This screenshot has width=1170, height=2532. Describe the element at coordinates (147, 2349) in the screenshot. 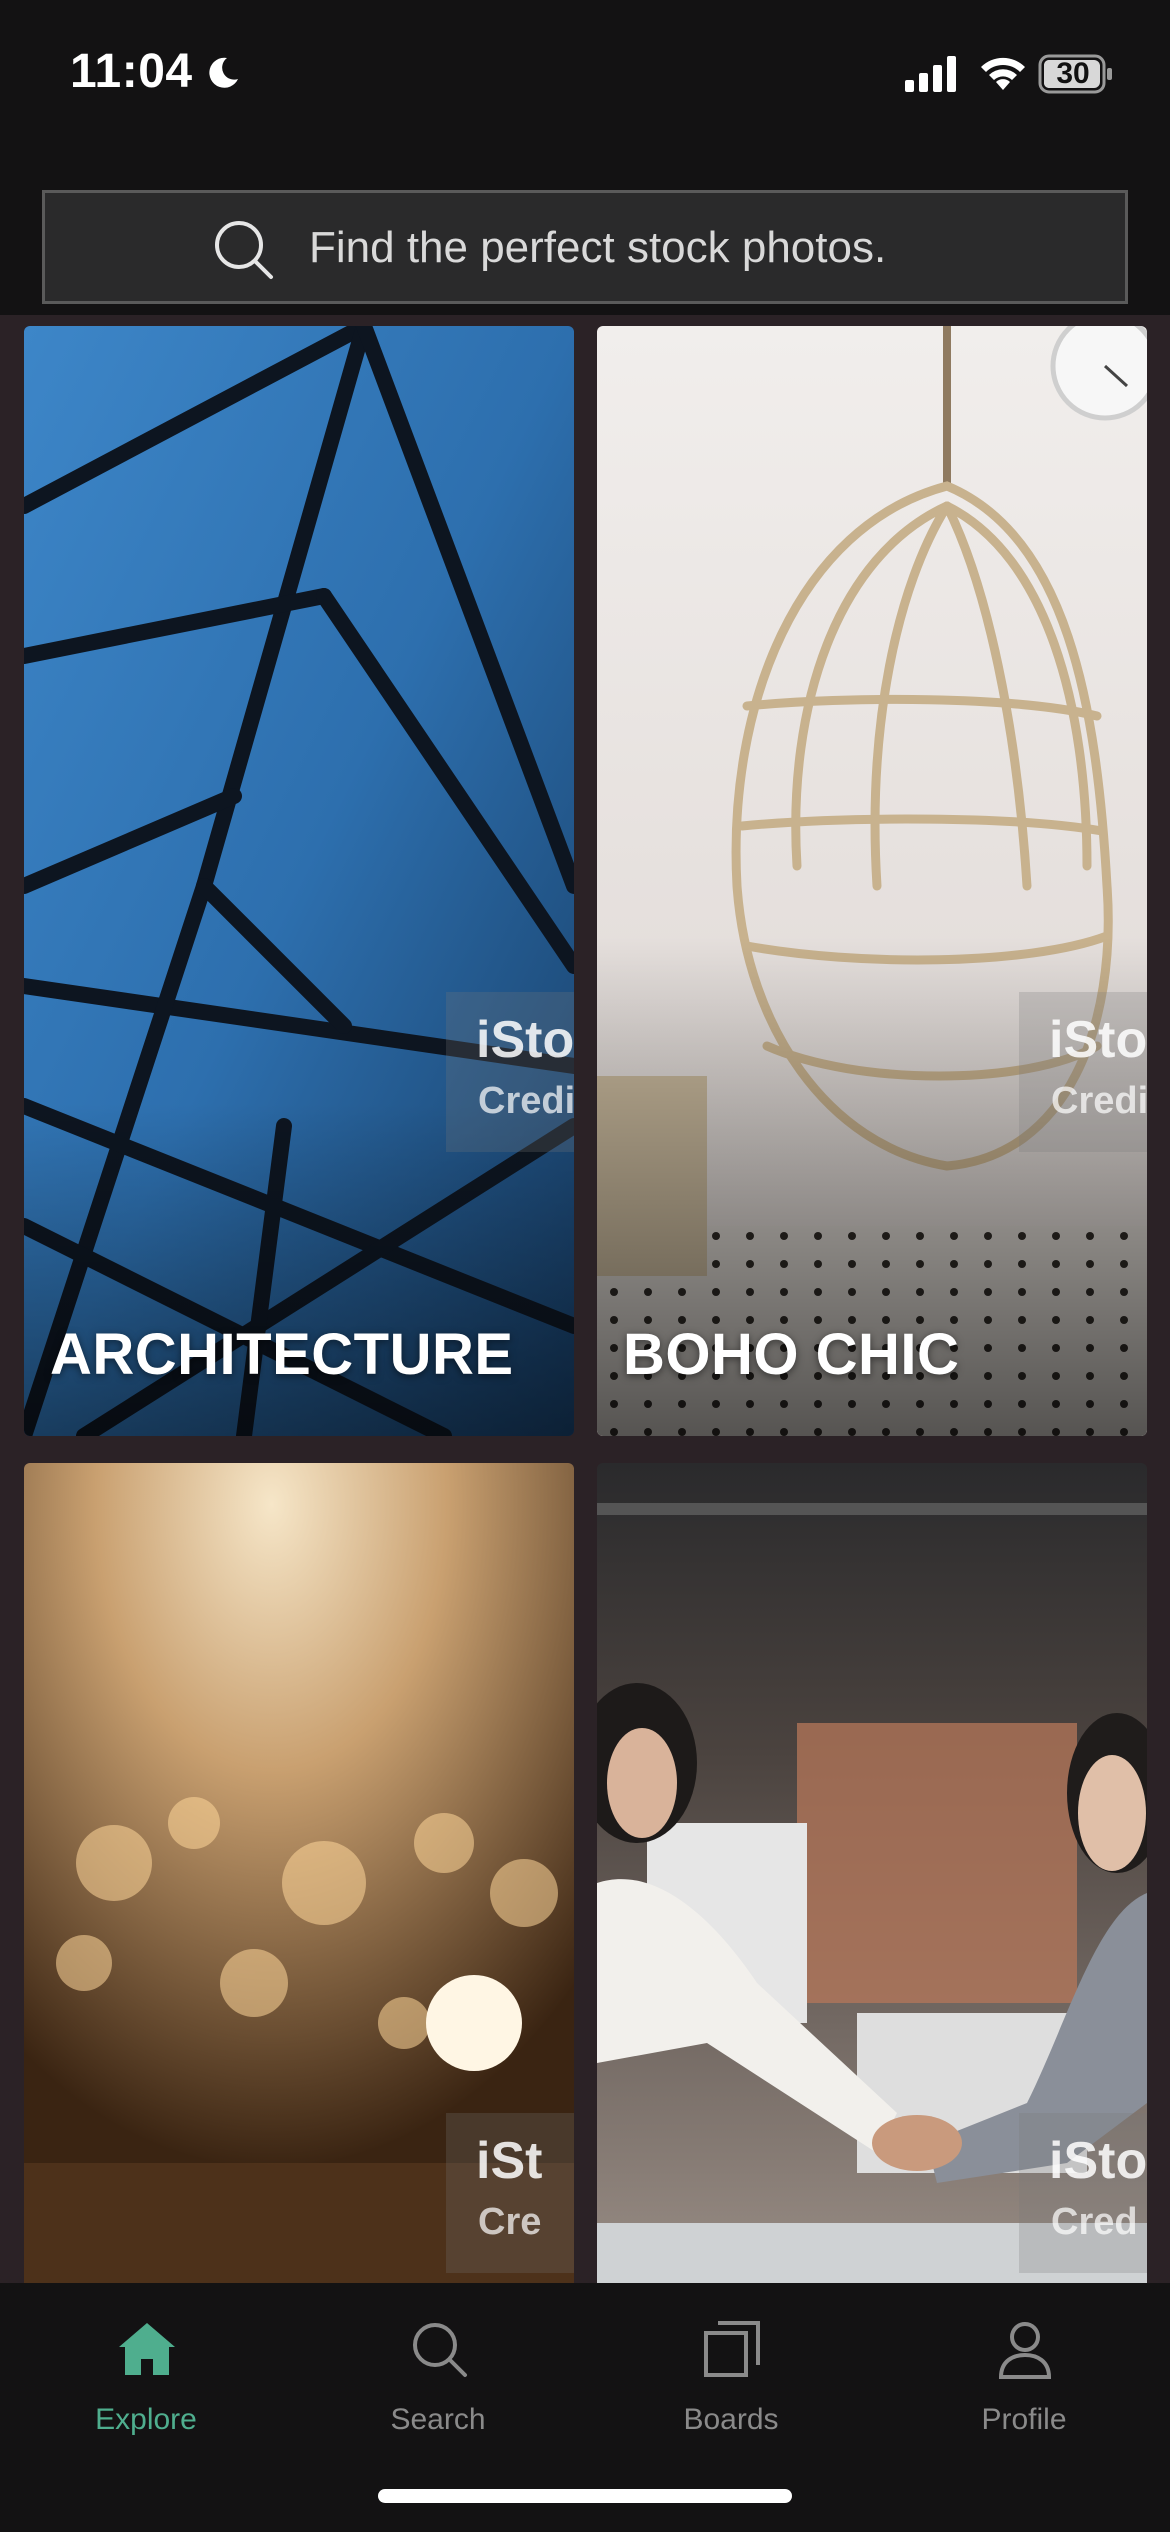

I see `home-icon` at that location.